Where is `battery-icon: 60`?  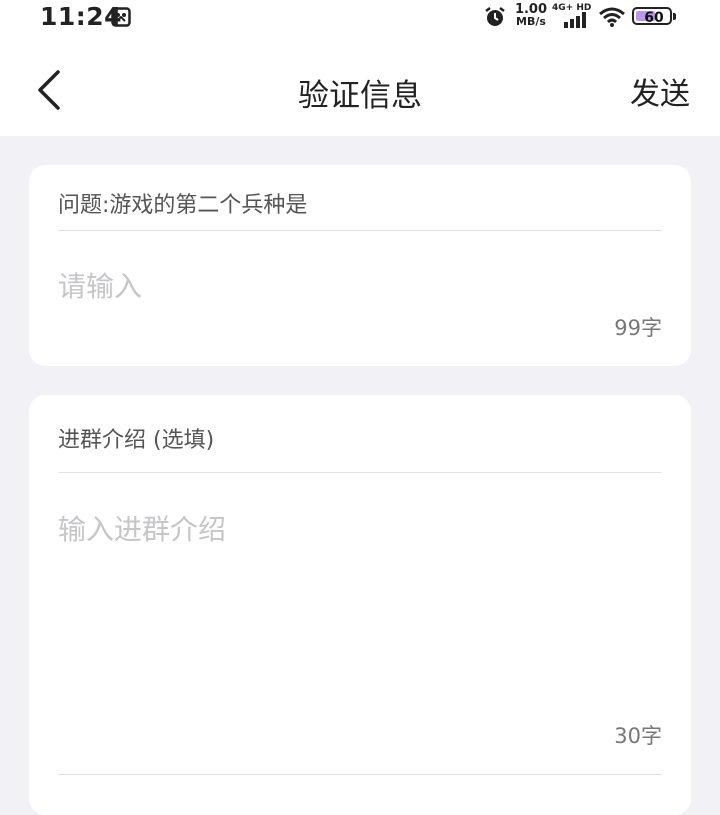 battery-icon: 60 is located at coordinates (652, 16).